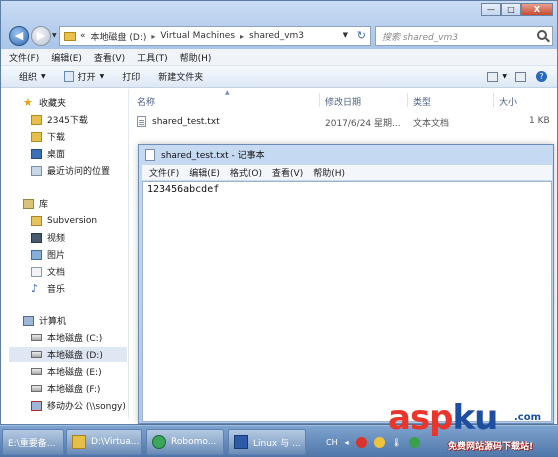 Image resolution: width=558 pixels, height=457 pixels. I want to click on text-file-icon, so click(141, 121).